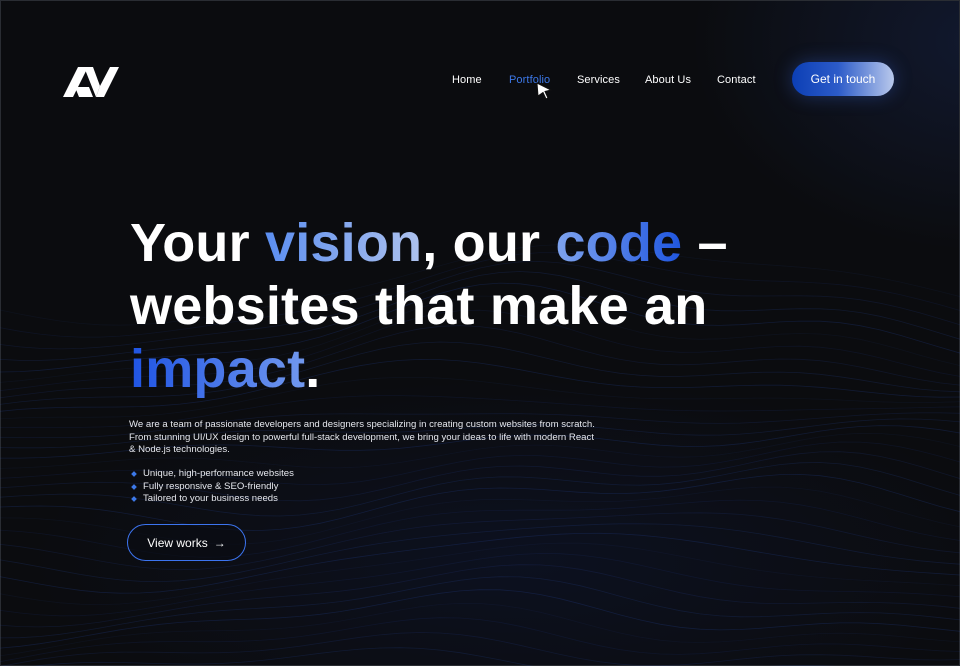 This screenshot has height=666, width=960. What do you see at coordinates (668, 80) in the screenshot?
I see `nav-link-about-us: About Us` at bounding box center [668, 80].